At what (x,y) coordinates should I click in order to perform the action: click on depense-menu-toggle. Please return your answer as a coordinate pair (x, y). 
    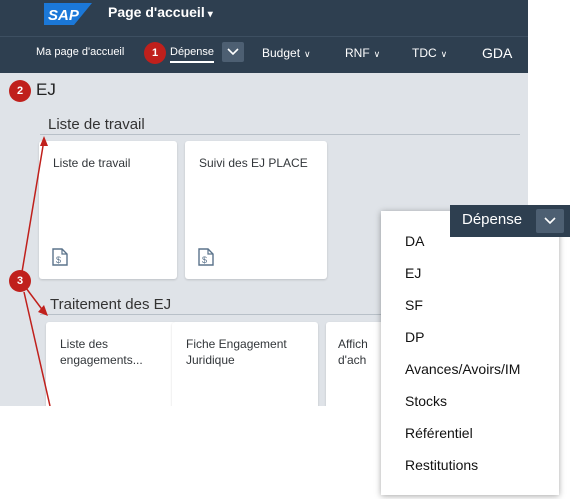
    Looking at the image, I should click on (550, 221).